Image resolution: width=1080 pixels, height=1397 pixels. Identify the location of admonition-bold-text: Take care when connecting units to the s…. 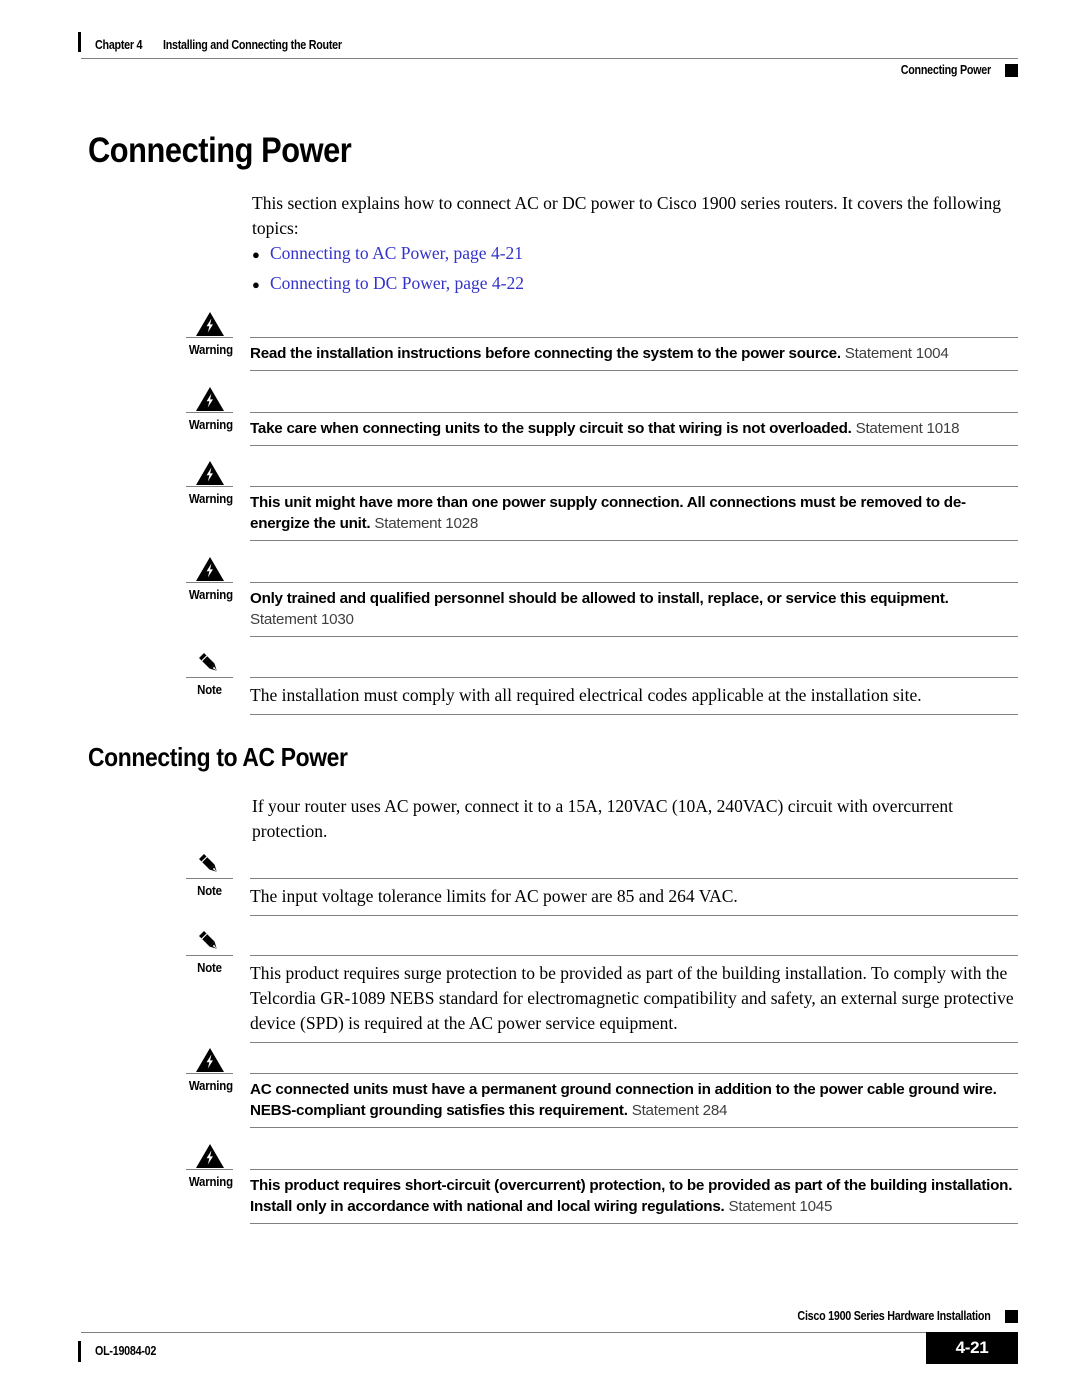
(551, 428).